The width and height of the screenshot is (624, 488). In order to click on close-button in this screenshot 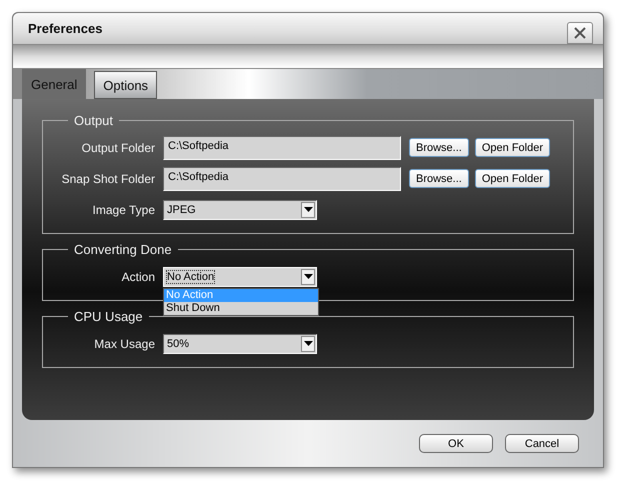, I will do `click(580, 33)`.